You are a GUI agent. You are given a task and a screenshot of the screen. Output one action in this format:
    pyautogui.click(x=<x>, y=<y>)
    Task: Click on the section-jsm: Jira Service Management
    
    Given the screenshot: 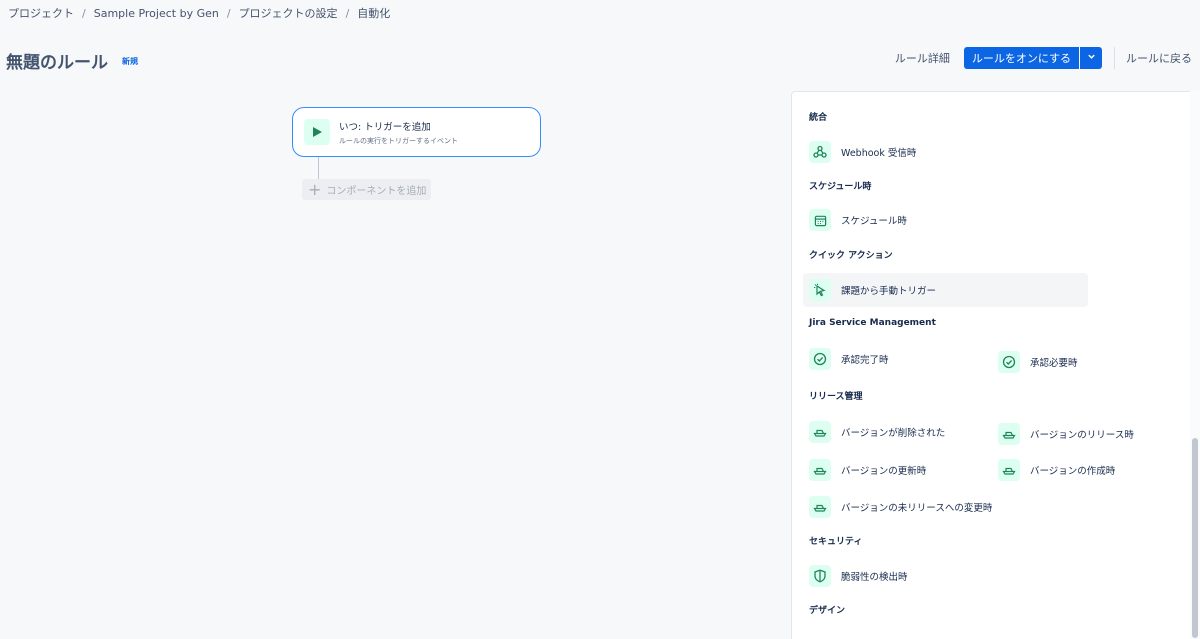 What is the action you would take?
    pyautogui.click(x=872, y=323)
    